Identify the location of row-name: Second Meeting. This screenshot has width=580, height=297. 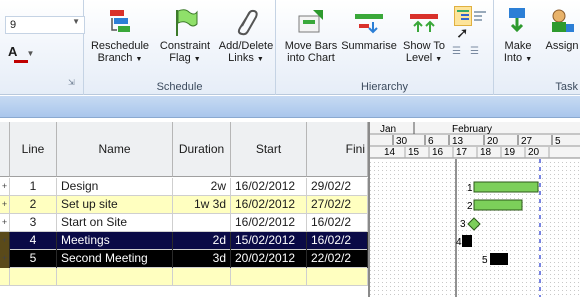
(115, 259).